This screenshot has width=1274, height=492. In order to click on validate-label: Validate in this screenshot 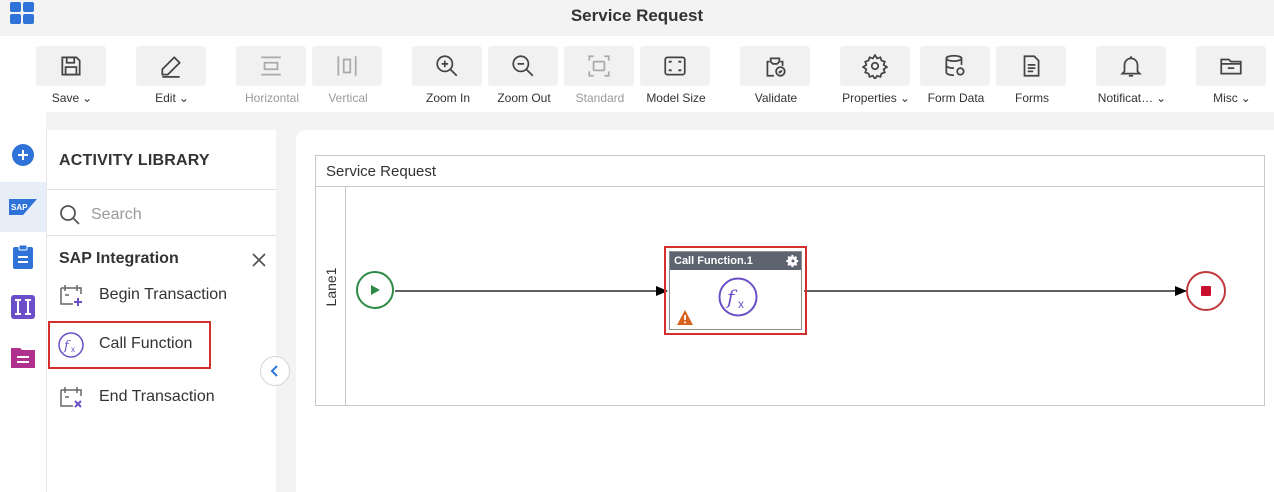, I will do `click(776, 98)`.